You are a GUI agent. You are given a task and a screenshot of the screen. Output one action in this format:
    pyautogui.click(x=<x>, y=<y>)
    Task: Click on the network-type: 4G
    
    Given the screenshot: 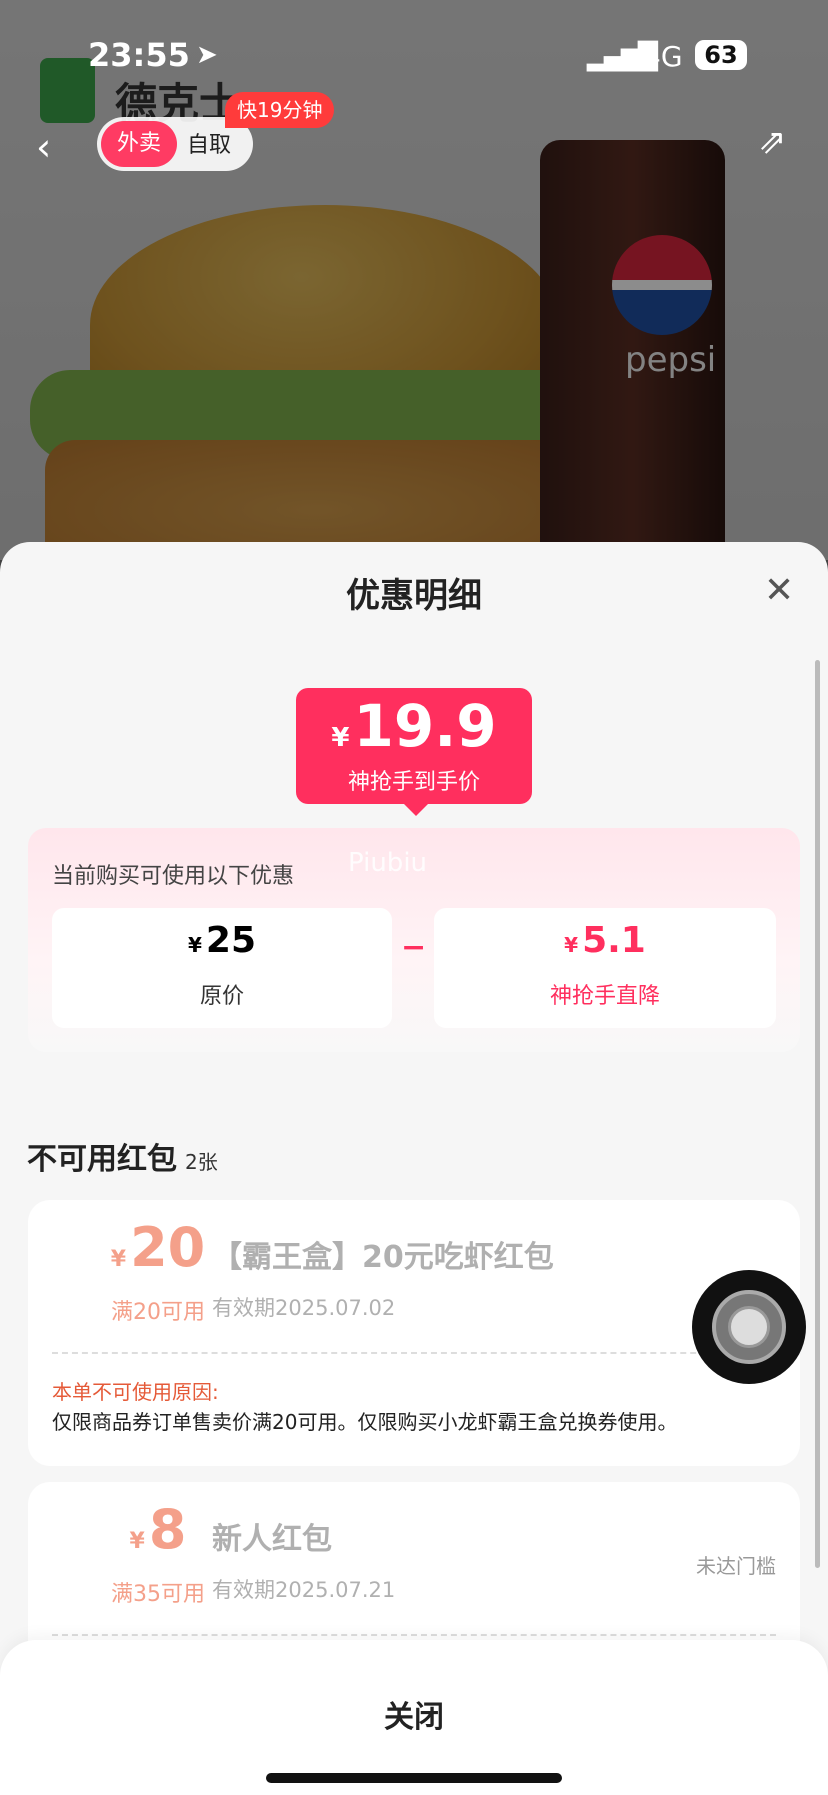 What is the action you would take?
    pyautogui.click(x=663, y=56)
    